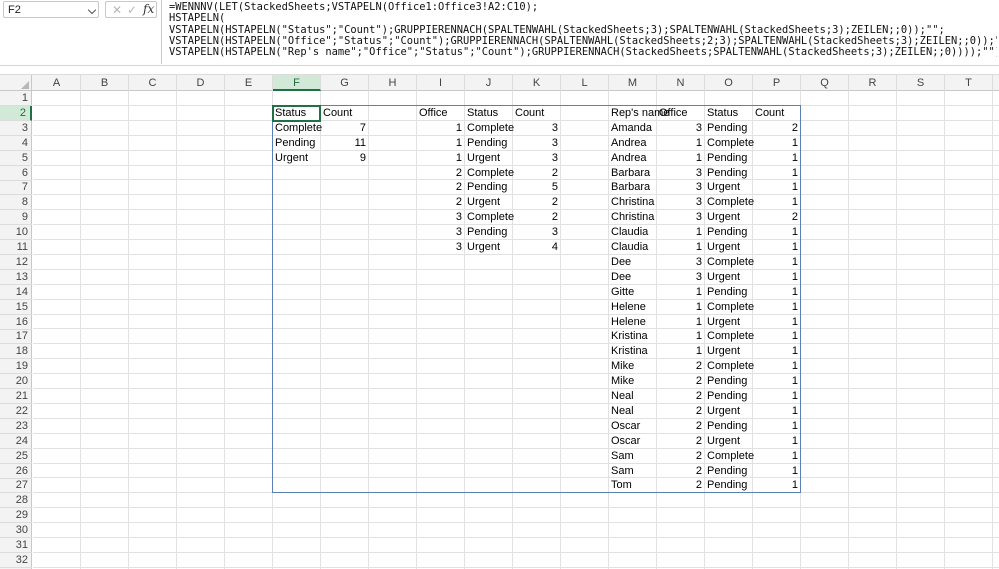 The height and width of the screenshot is (569, 999). Describe the element at coordinates (16, 203) in the screenshot. I see `row-header-8: 8` at that location.